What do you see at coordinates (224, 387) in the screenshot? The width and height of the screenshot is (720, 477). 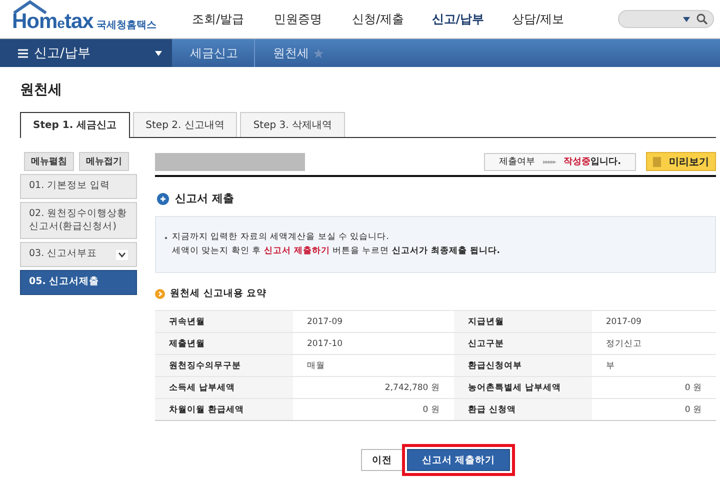 I see `table-cell: 소득세 납부세액` at bounding box center [224, 387].